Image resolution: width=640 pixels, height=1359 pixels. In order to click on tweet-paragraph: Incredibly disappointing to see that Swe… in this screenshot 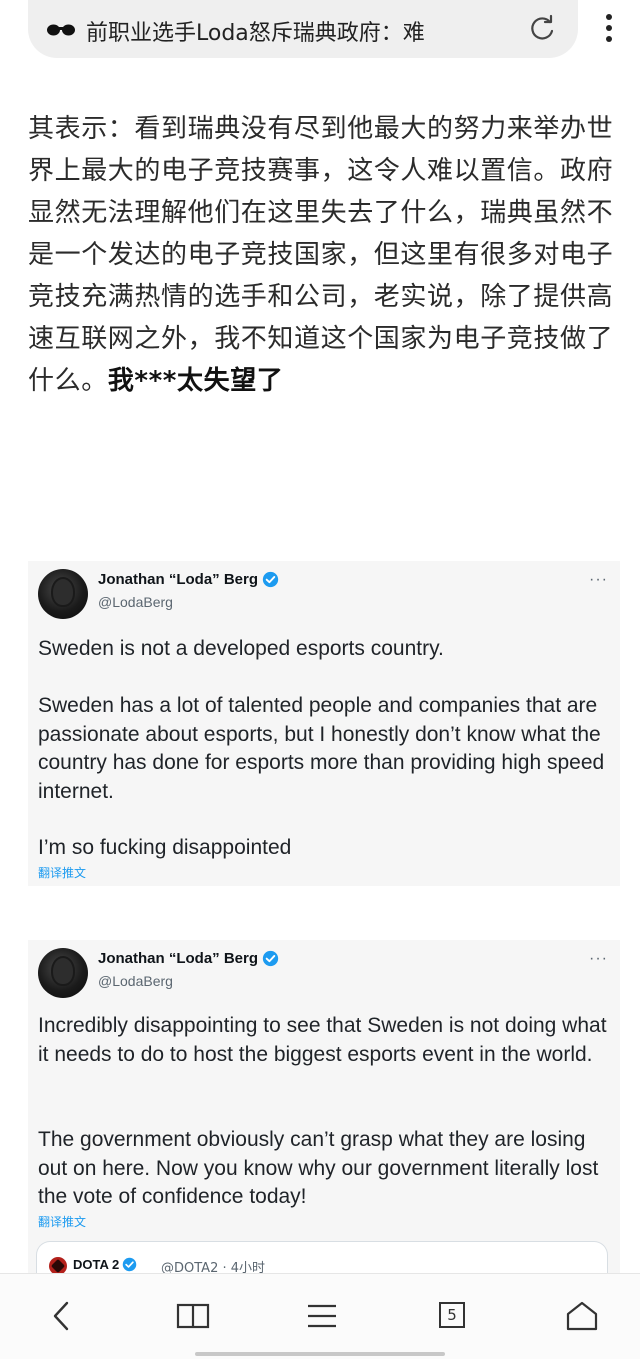, I will do `click(322, 1040)`.